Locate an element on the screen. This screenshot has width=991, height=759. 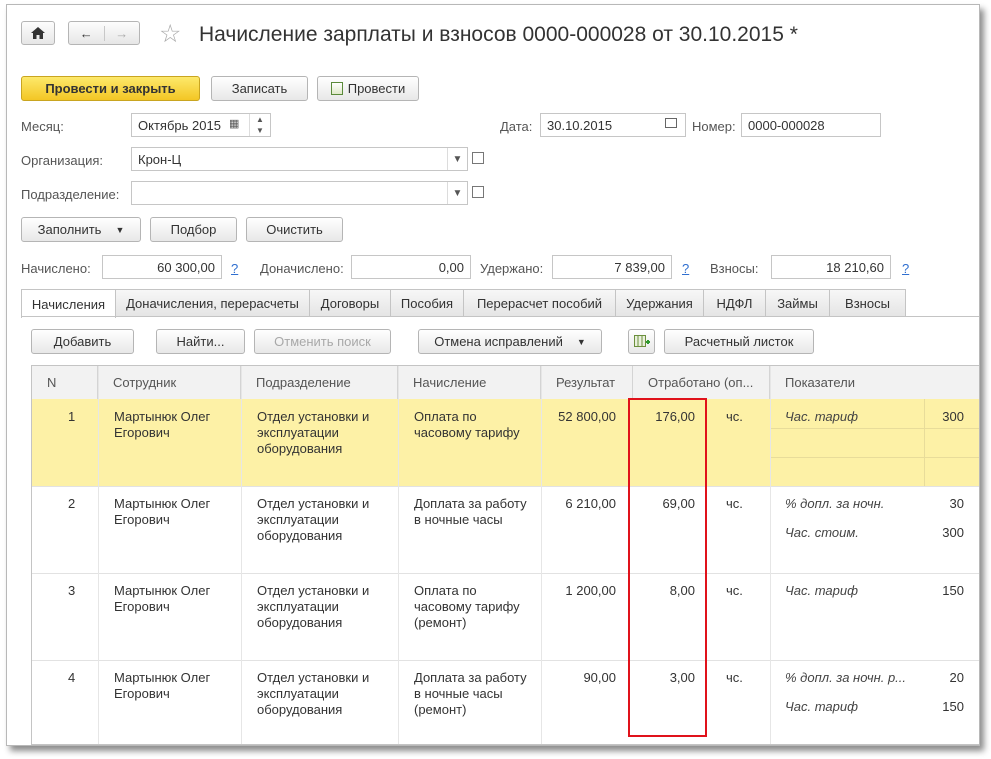
home-icon is located at coordinates (38, 33).